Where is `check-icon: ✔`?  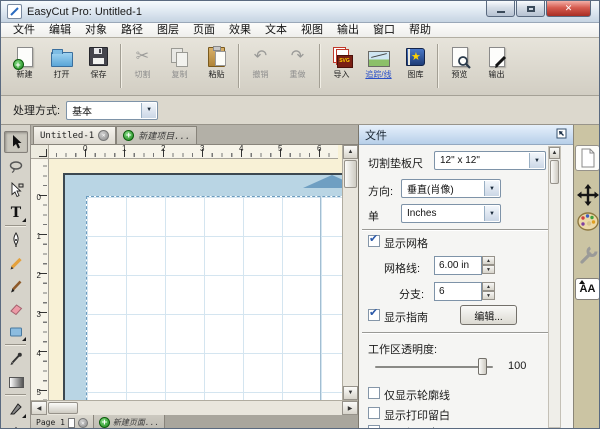 check-icon: ✔ is located at coordinates (374, 239).